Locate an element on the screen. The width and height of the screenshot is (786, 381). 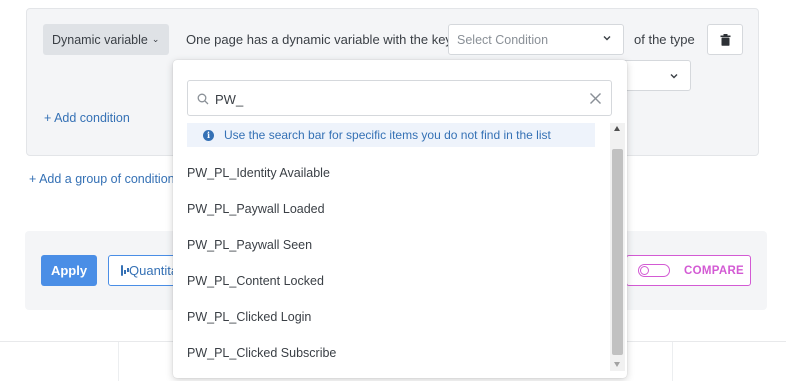
chevron-down-icon: ⌄ is located at coordinates (155, 39).